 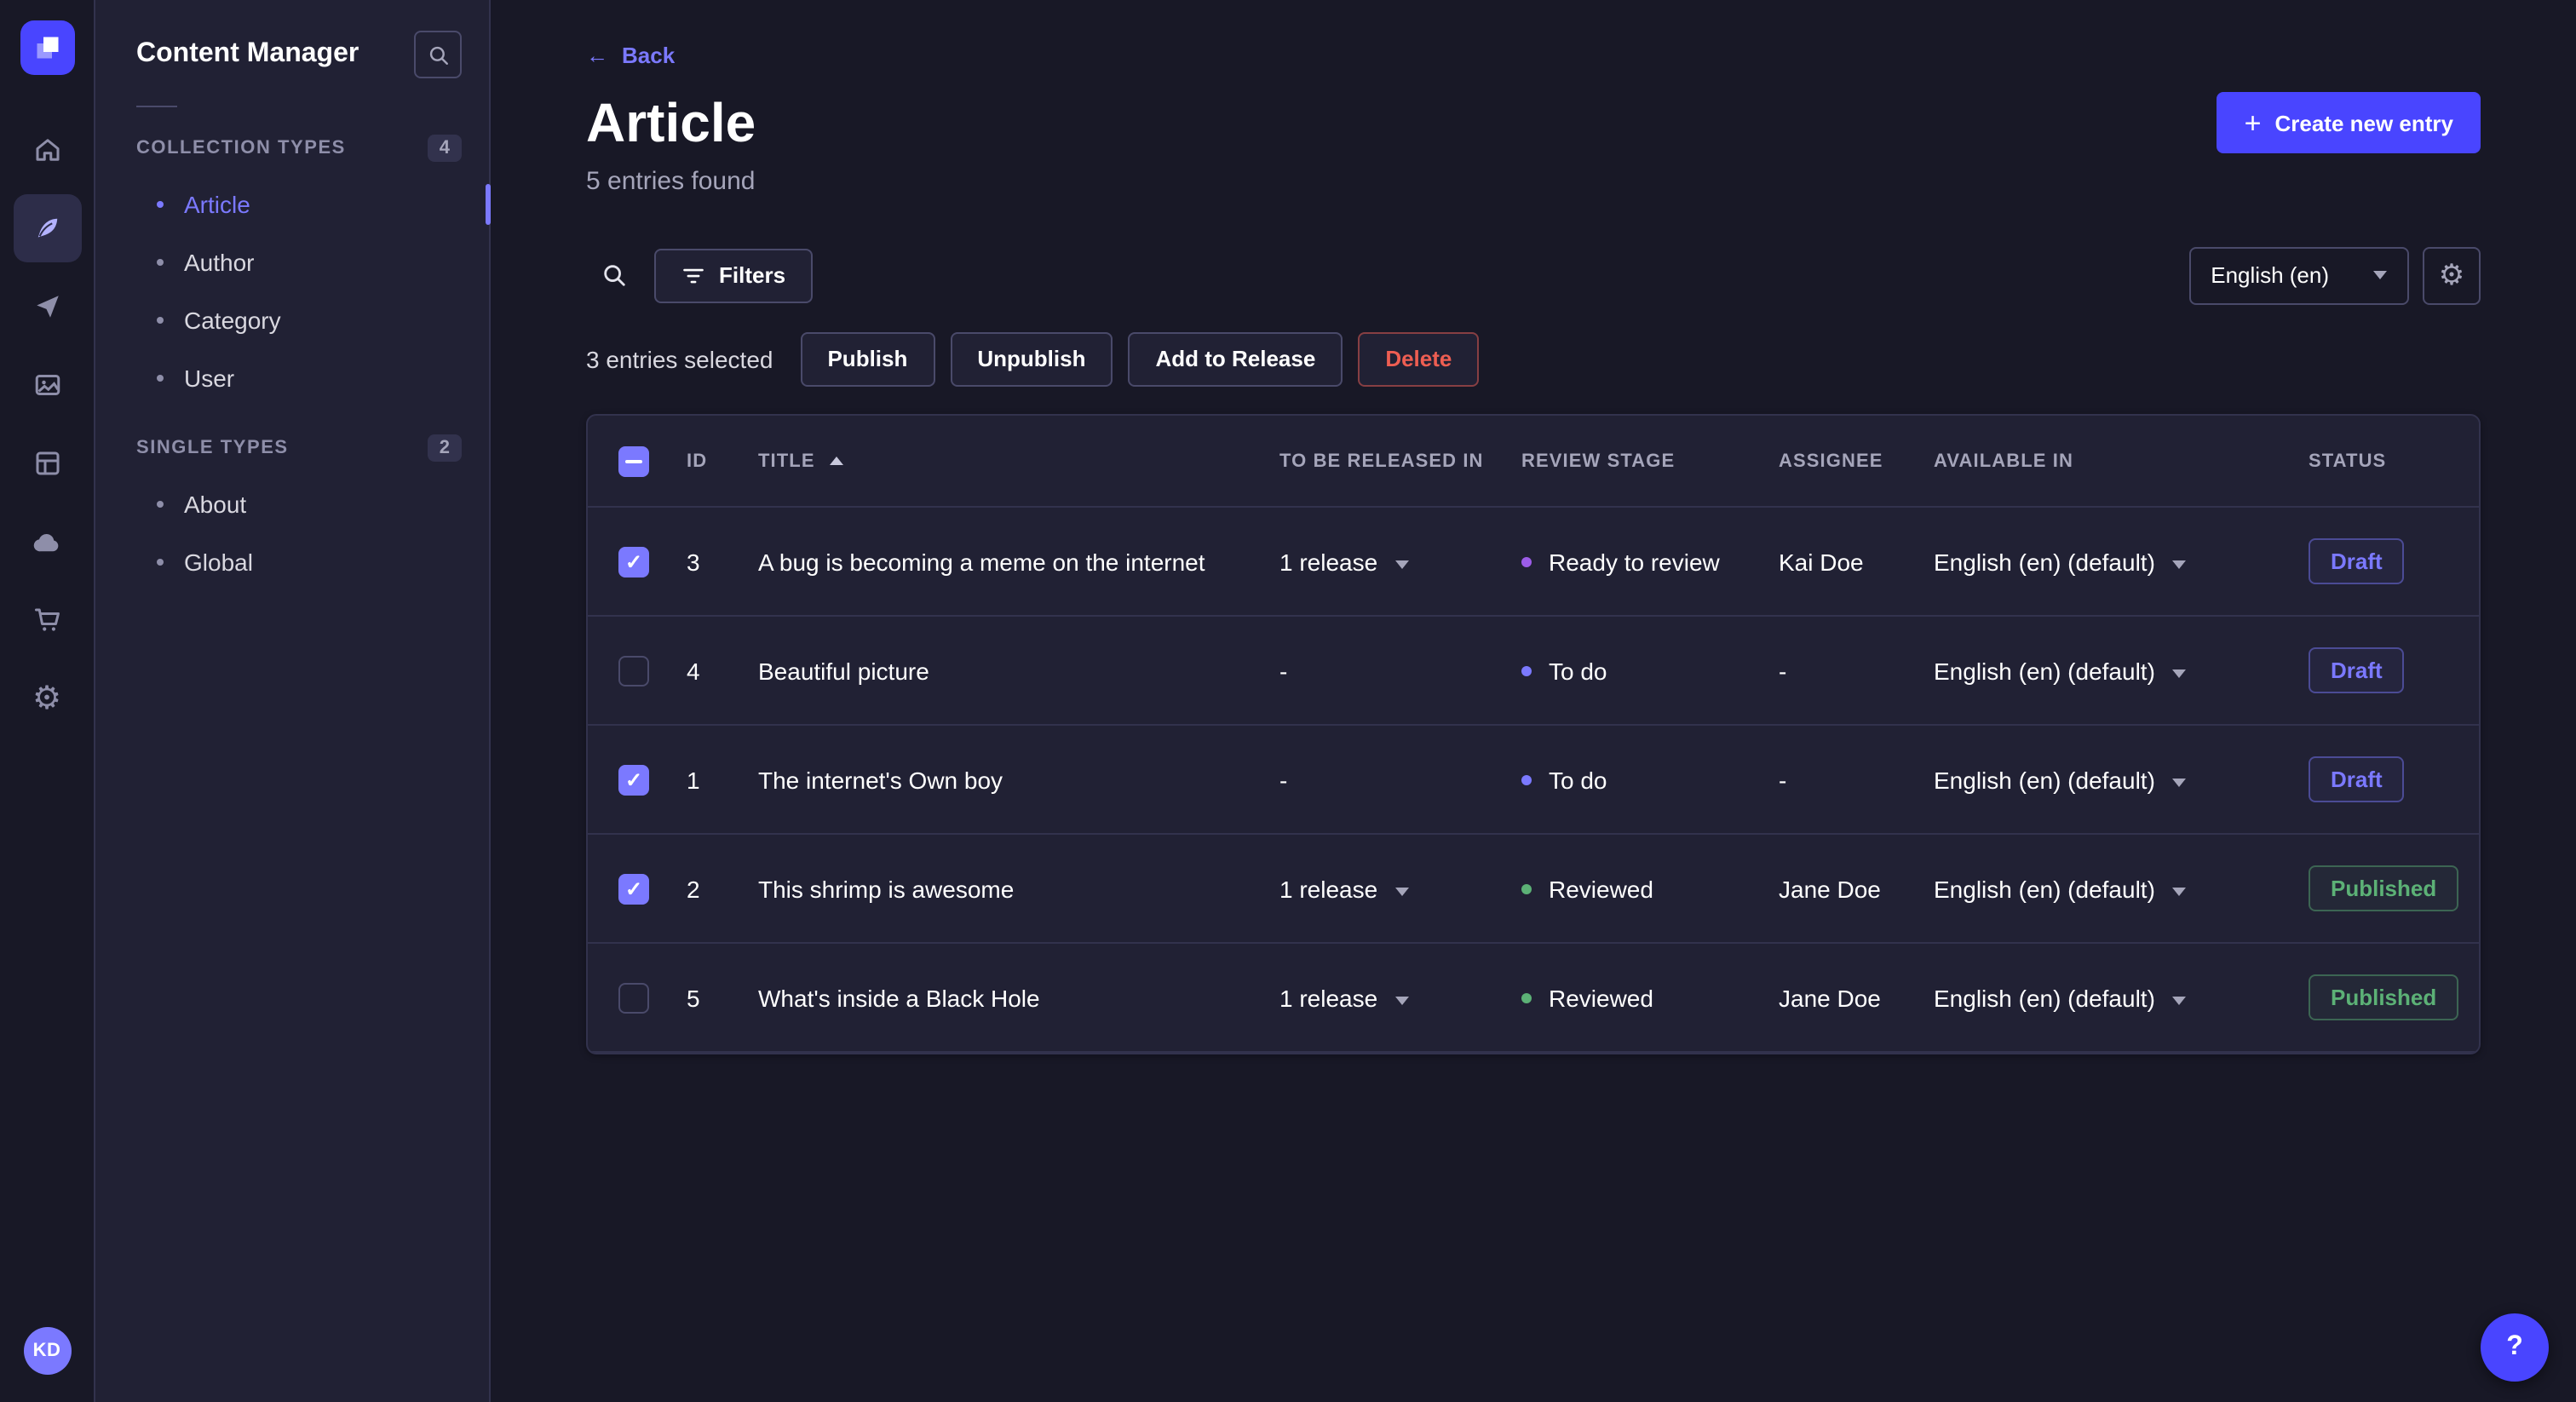 What do you see at coordinates (47, 385) in the screenshot?
I see `media-library-icon` at bounding box center [47, 385].